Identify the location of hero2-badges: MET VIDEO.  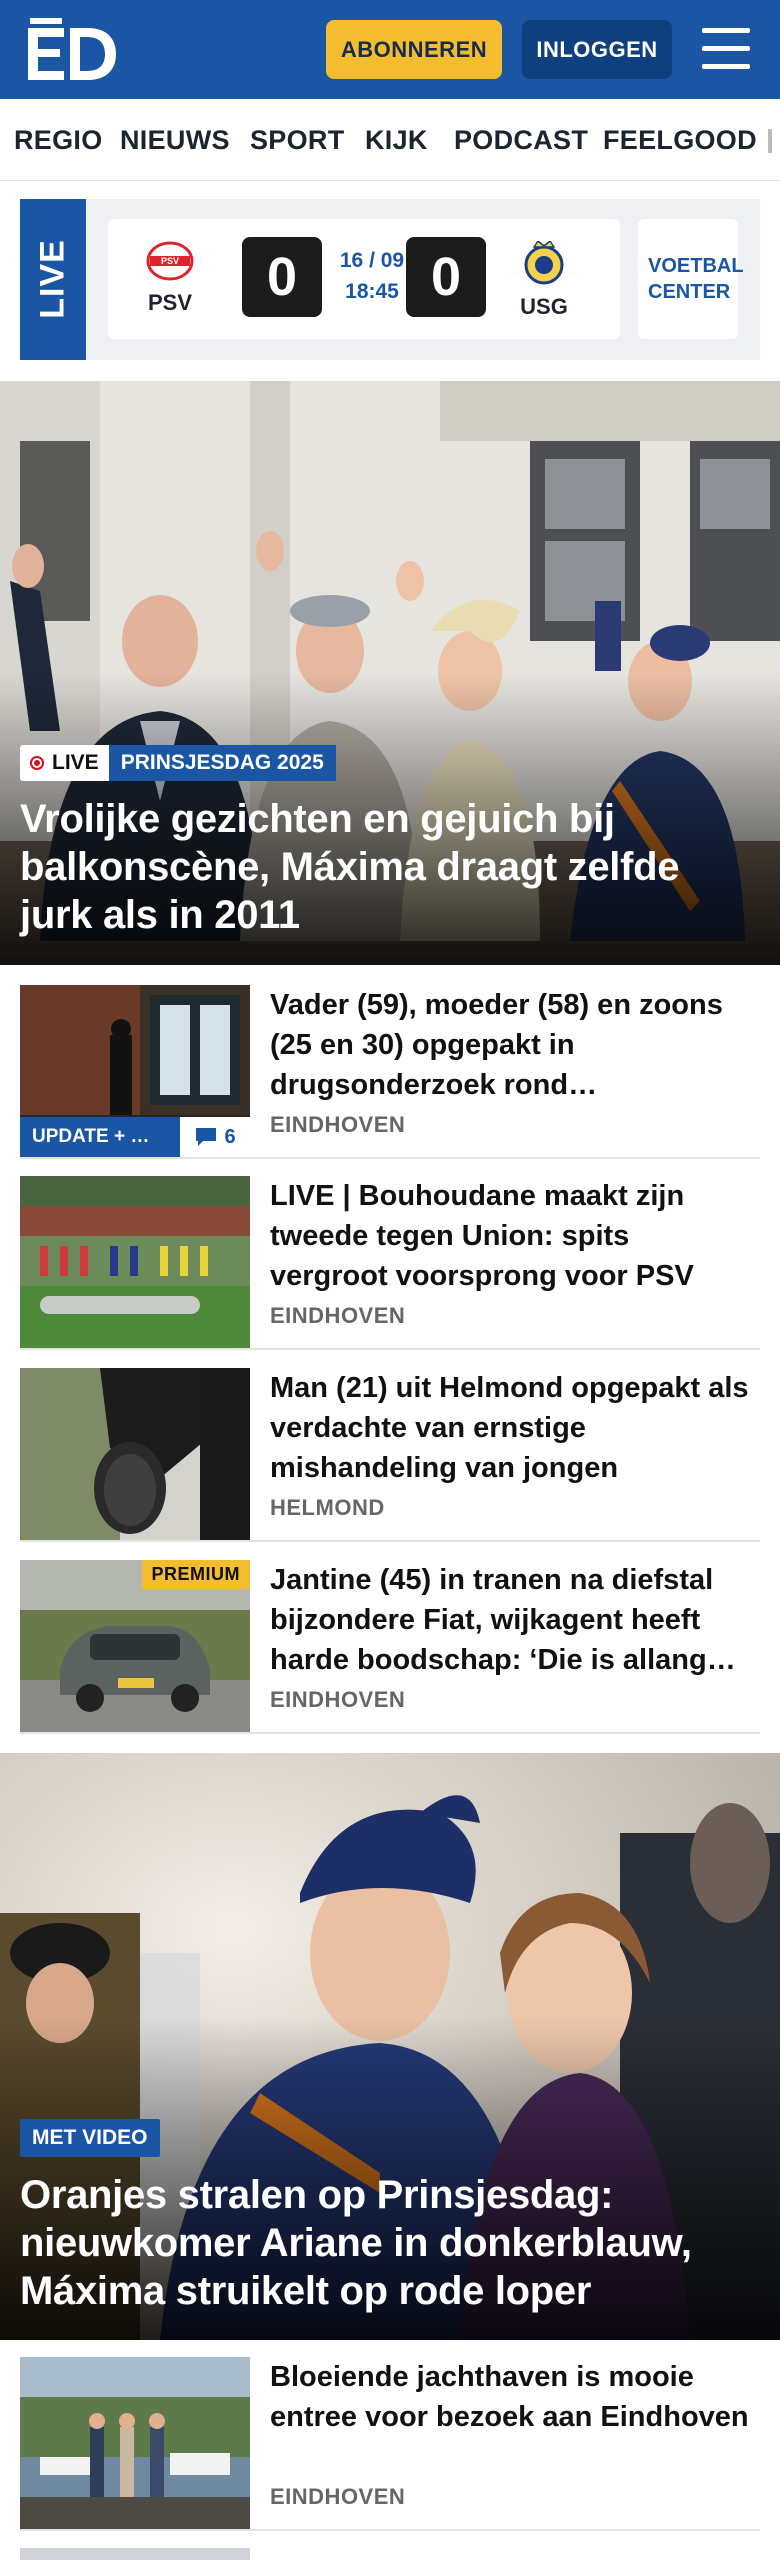
(90, 2138).